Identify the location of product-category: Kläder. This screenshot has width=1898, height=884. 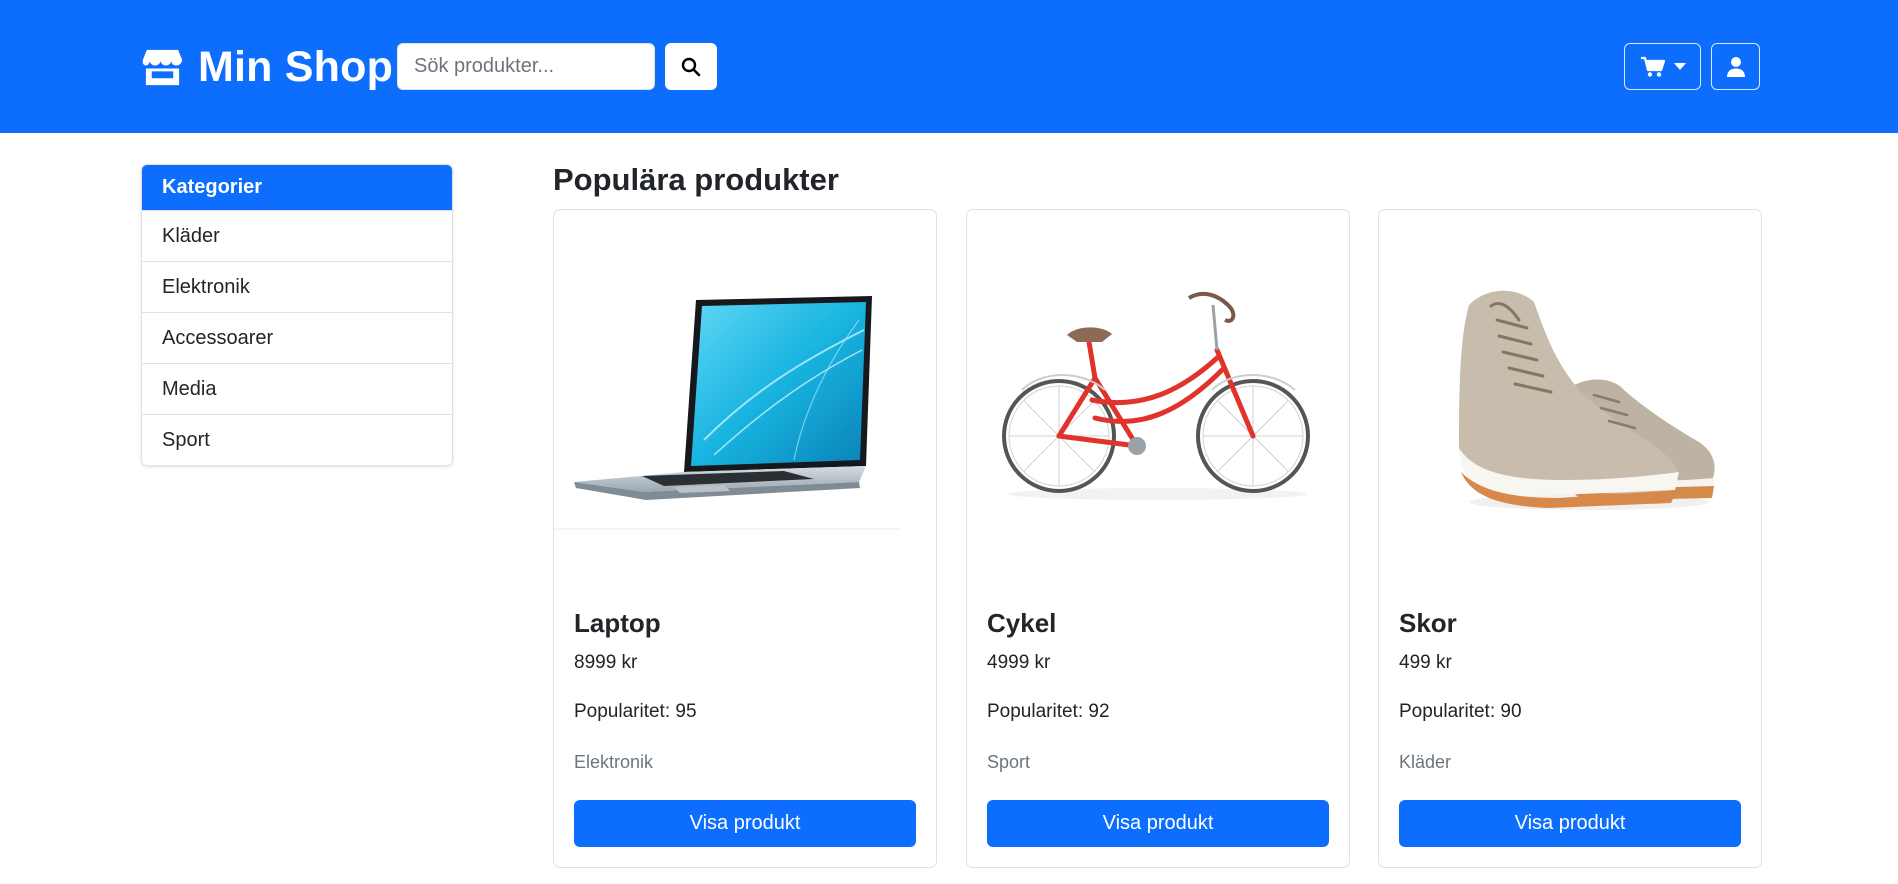
(1425, 762).